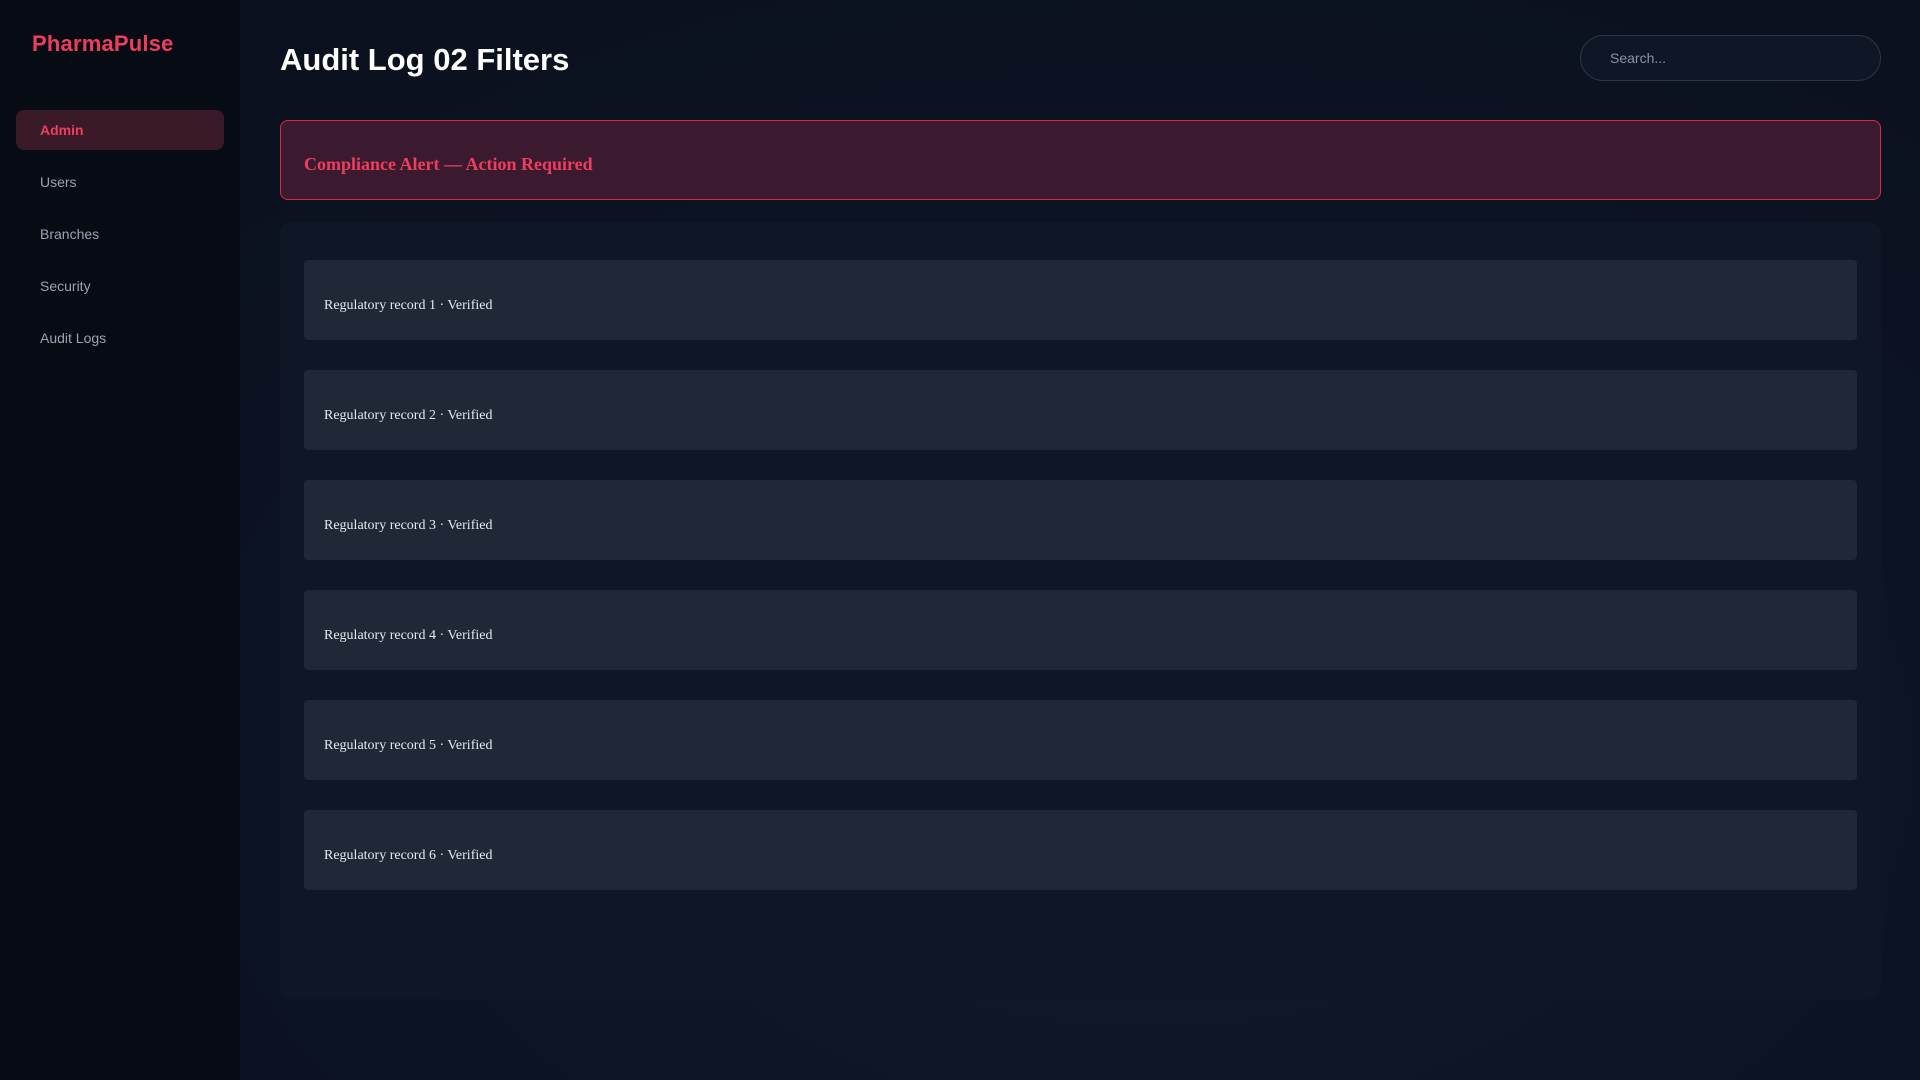  I want to click on sidebar-item-security: Security, so click(120, 286).